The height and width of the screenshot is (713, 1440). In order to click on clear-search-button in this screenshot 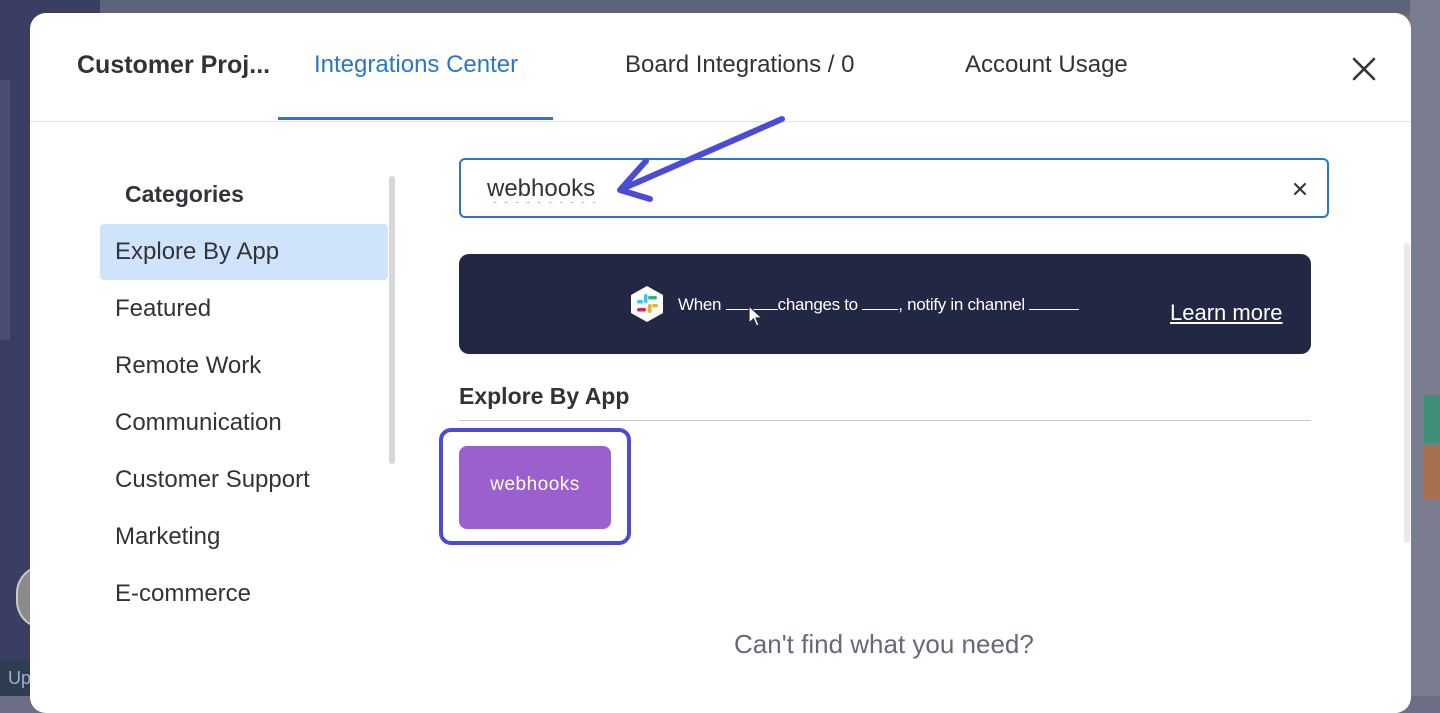, I will do `click(1300, 189)`.